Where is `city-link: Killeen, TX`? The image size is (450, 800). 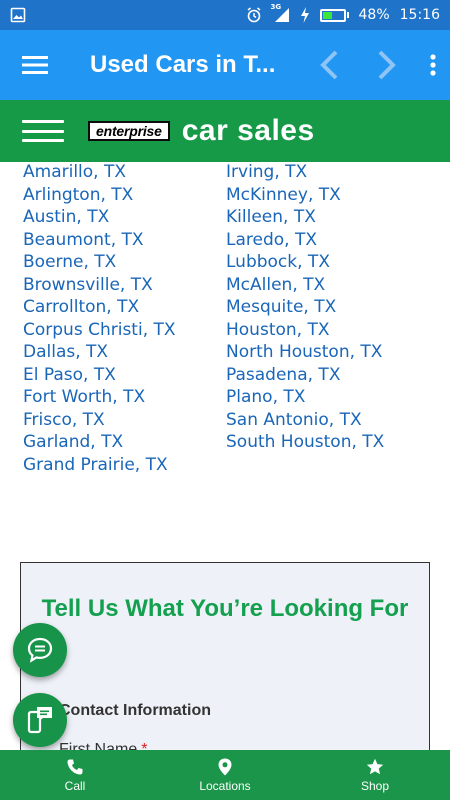 city-link: Killeen, TX is located at coordinates (305, 217).